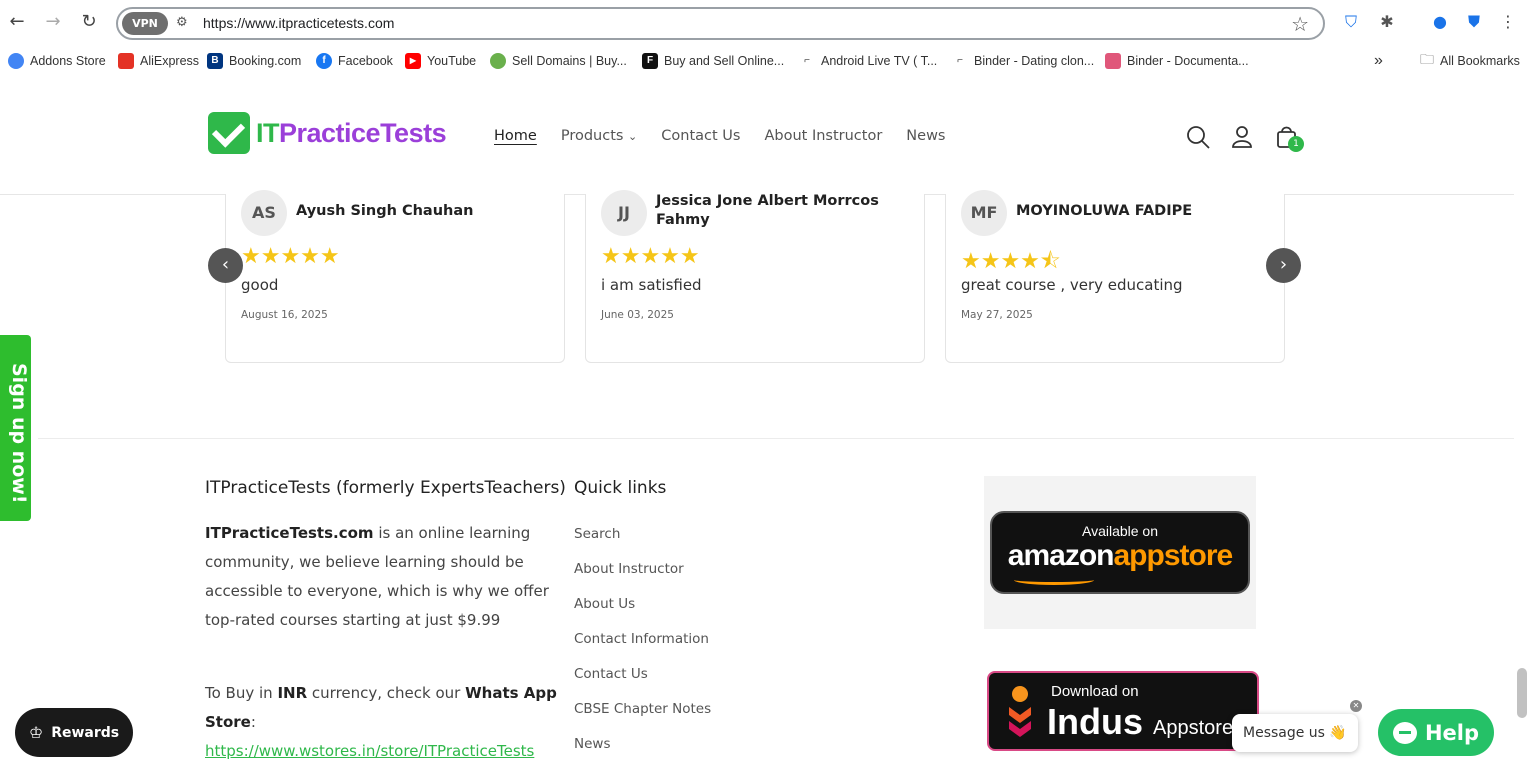  I want to click on url-text: https://www.itpracticetests.com, so click(298, 23).